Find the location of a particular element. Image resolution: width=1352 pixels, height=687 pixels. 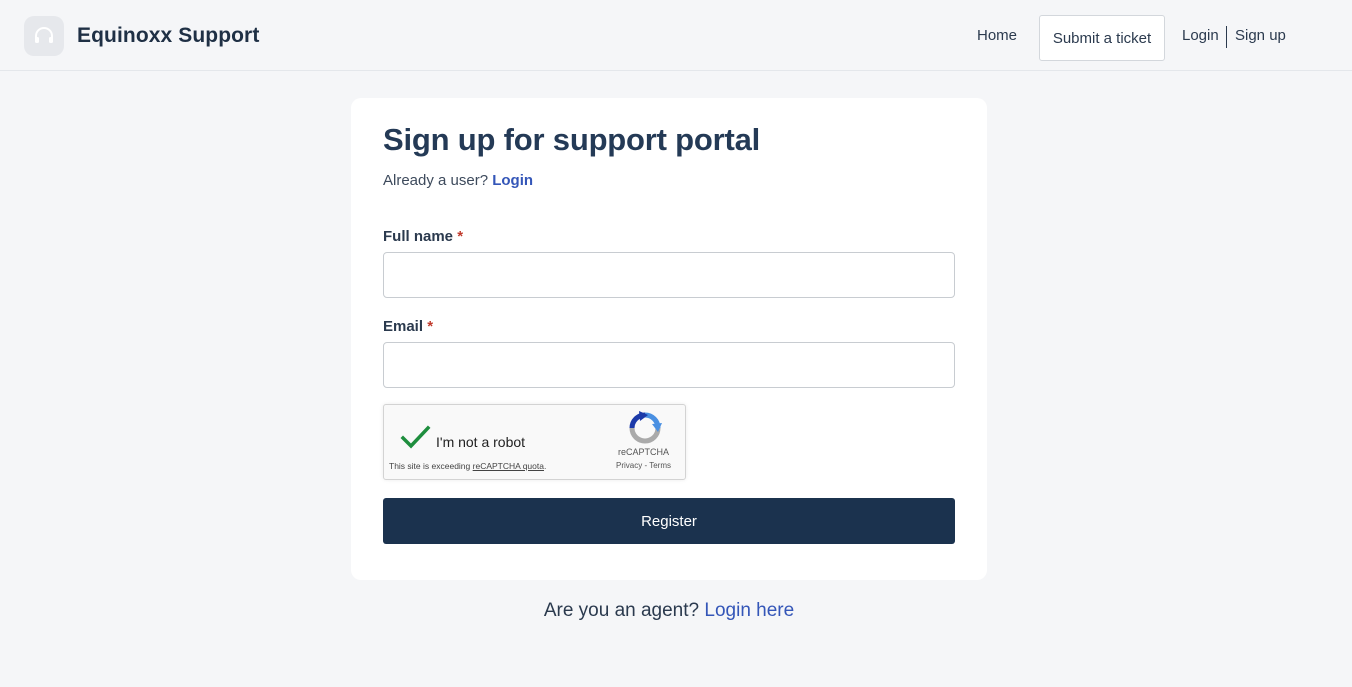

email-input is located at coordinates (669, 365).